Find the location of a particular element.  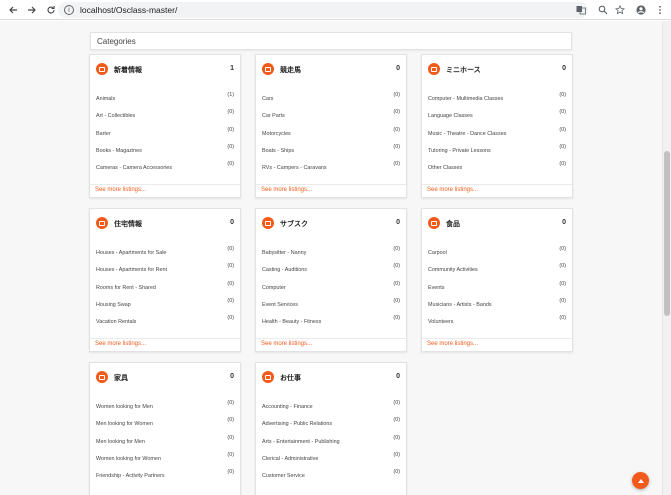

subcategory-link: Men looking for Men is located at coordinates (120, 442).